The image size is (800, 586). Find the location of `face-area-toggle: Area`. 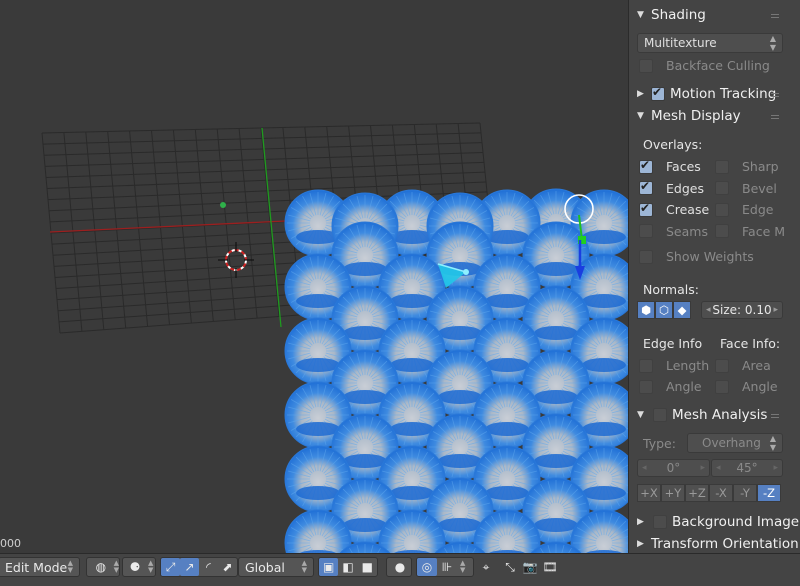

face-area-toggle: Area is located at coordinates (743, 365).